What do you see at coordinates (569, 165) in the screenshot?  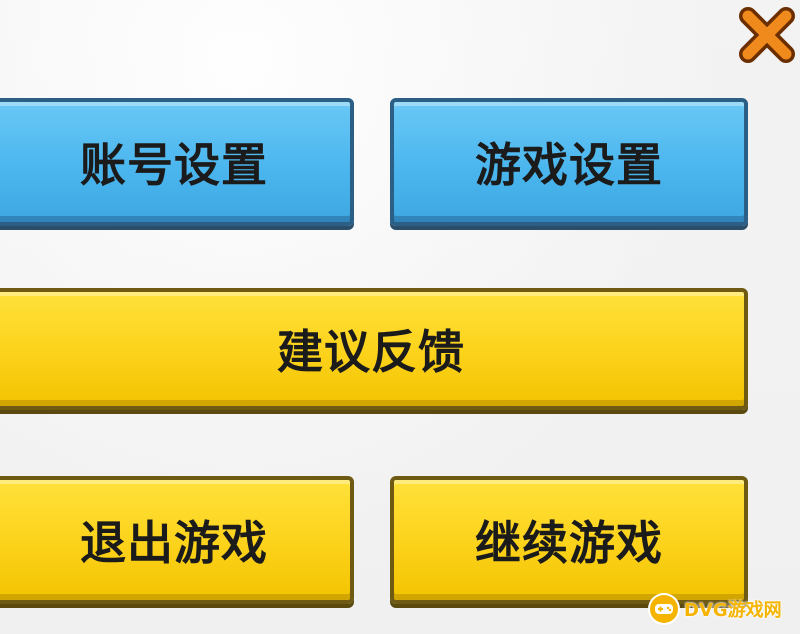 I see `game-settings-label: 游戏设置` at bounding box center [569, 165].